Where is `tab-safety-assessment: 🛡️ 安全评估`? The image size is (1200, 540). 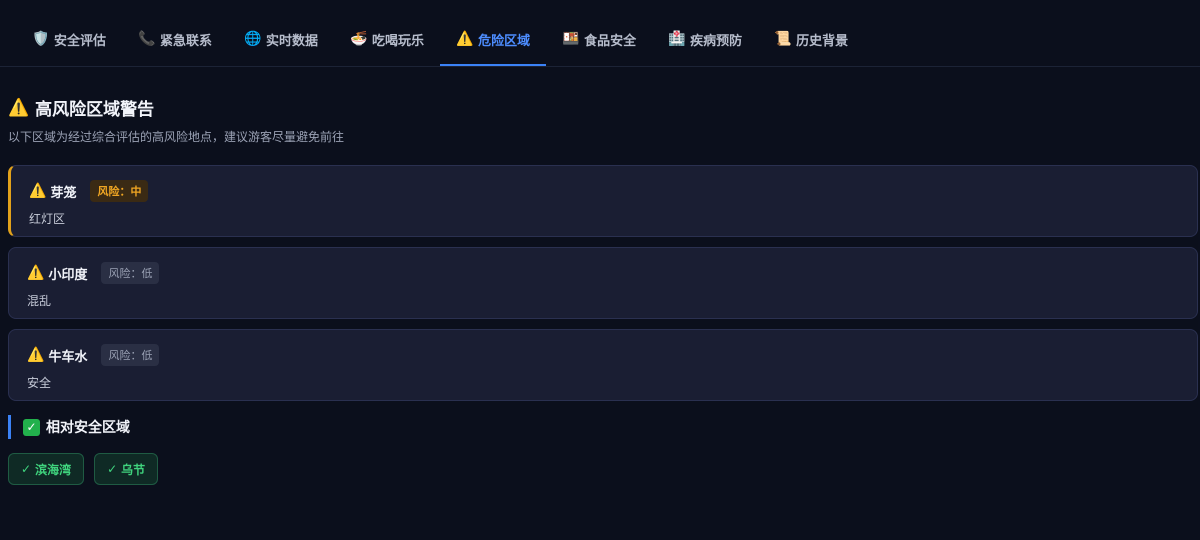
tab-safety-assessment: 🛡️ 安全评估 is located at coordinates (69, 40).